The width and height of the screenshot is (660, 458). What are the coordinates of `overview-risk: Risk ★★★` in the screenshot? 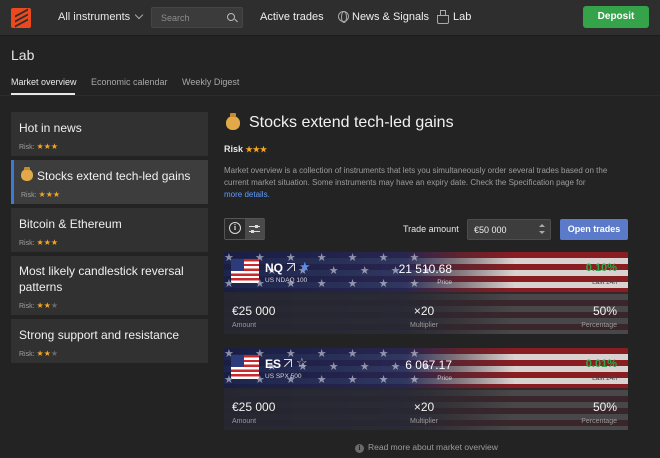 It's located at (246, 149).